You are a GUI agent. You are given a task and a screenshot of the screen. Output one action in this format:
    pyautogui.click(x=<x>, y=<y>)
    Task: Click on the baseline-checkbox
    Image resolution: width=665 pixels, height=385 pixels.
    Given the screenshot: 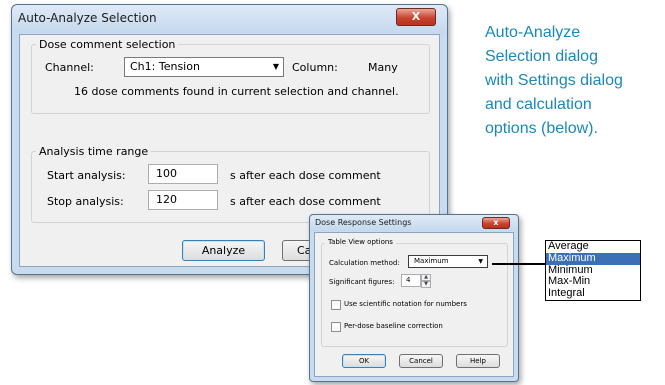 What is the action you would take?
    pyautogui.click(x=336, y=327)
    